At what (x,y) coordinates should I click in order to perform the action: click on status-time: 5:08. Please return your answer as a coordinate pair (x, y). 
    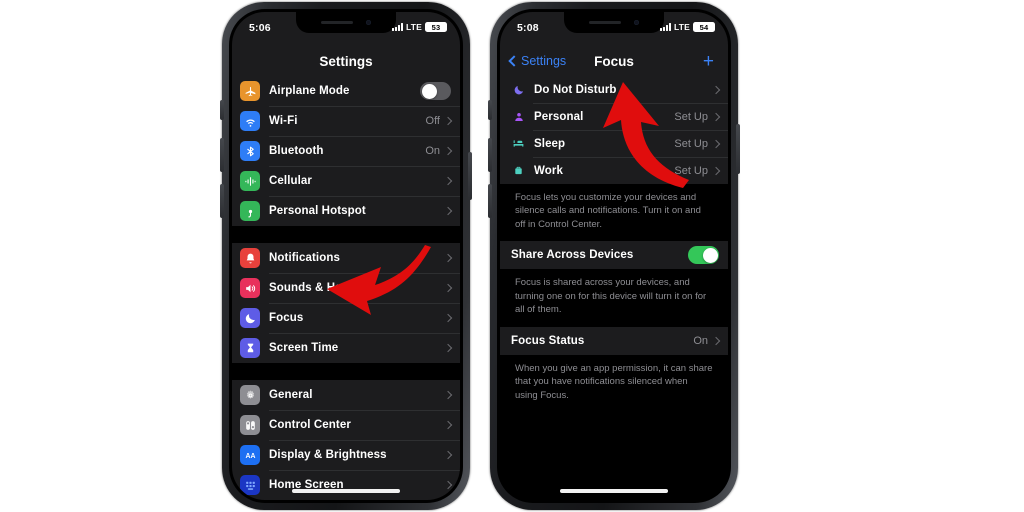
    Looking at the image, I should click on (528, 28).